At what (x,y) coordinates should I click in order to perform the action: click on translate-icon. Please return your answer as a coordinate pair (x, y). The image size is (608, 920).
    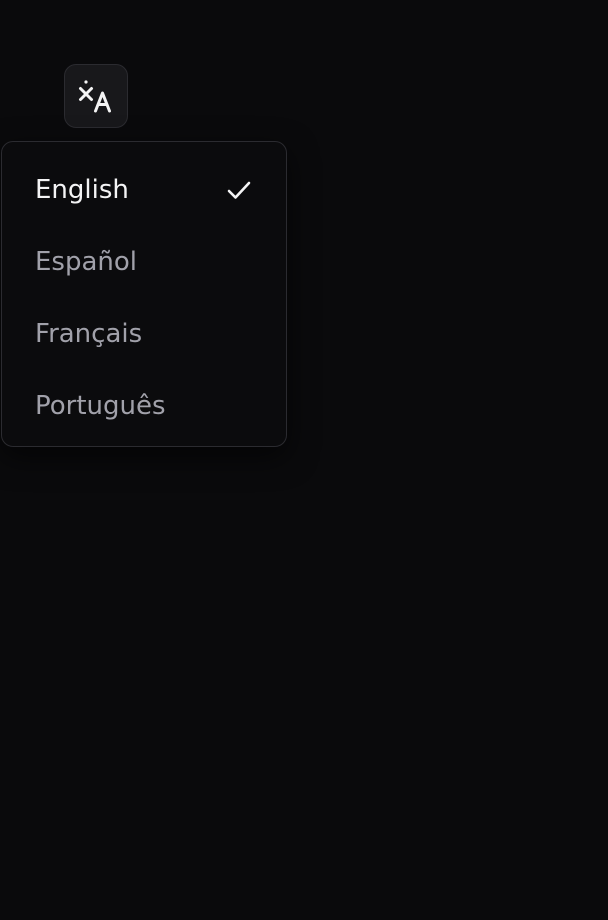
    Looking at the image, I should click on (96, 96).